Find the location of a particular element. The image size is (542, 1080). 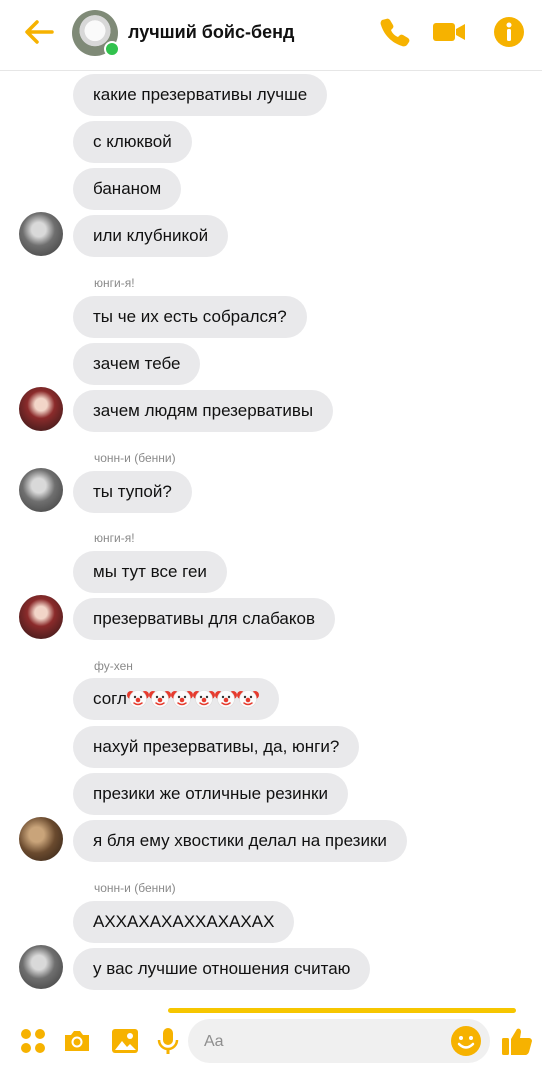

message-input is located at coordinates (324, 1042).